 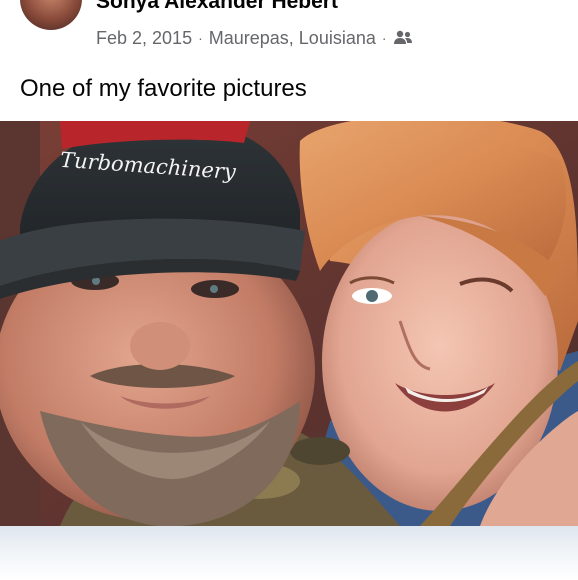 I want to click on author-name: Sonya Alexander Hebert, so click(x=217, y=7).